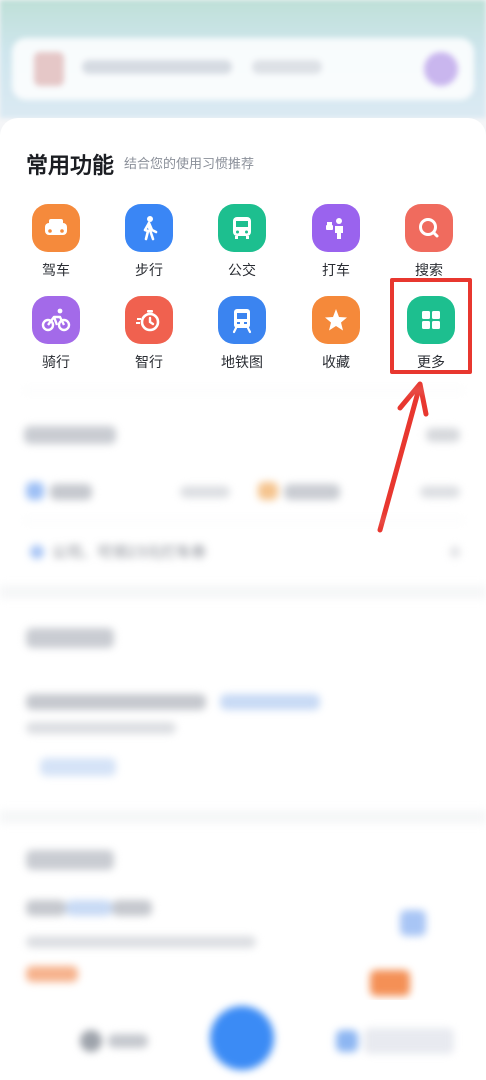 Image resolution: width=486 pixels, height=1080 pixels. I want to click on function-label: 公交, so click(242, 271).